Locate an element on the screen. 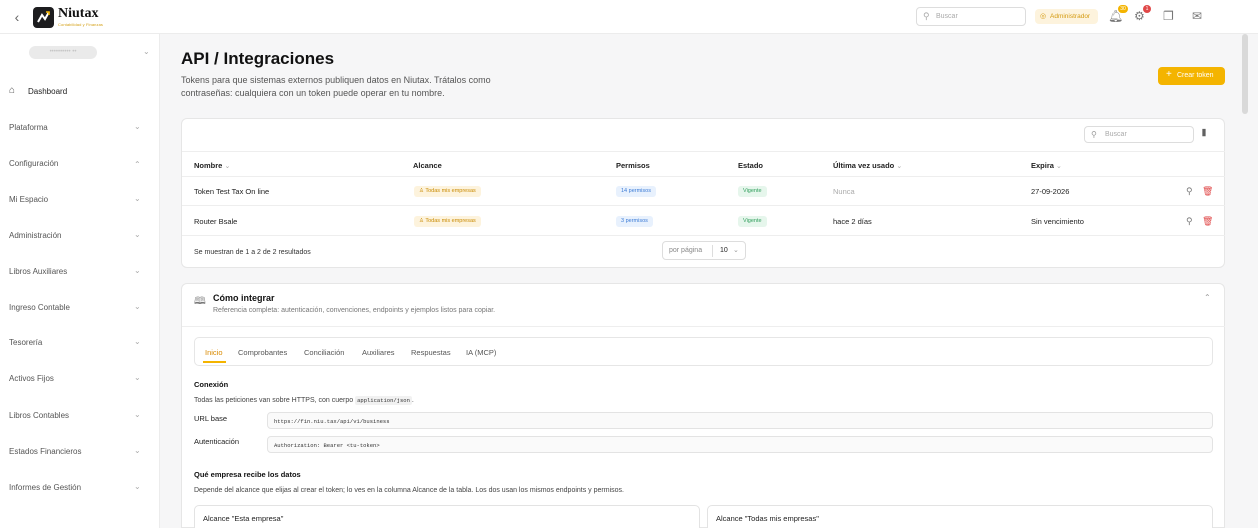  tab-auxiliares: Auxiliares is located at coordinates (378, 352).